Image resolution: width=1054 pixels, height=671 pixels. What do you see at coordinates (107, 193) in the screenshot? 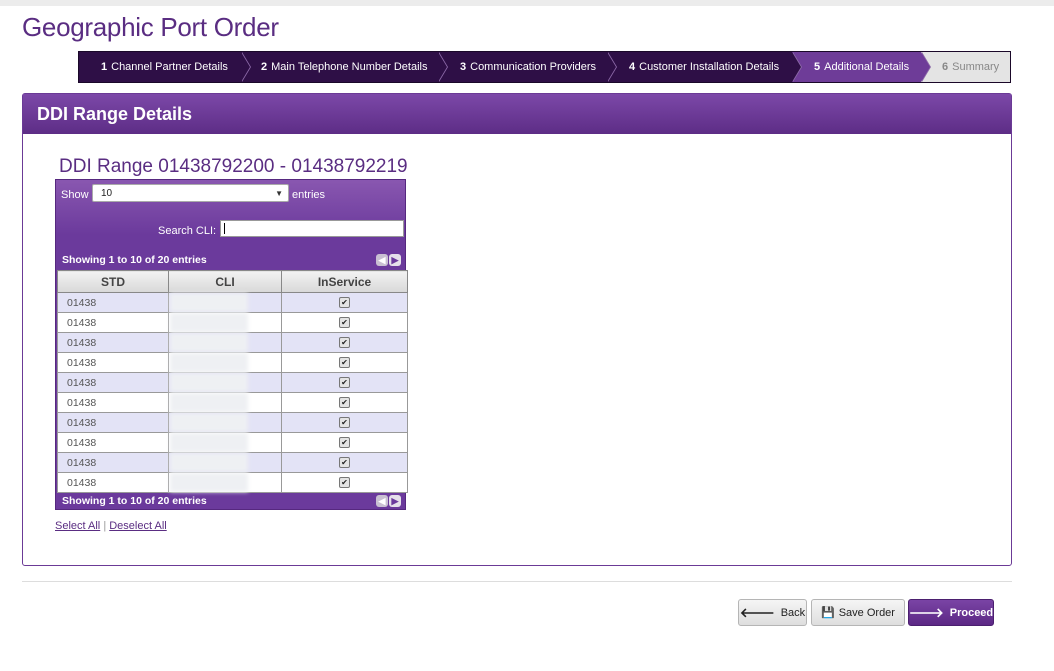
I see `page-size-value: 10` at bounding box center [107, 193].